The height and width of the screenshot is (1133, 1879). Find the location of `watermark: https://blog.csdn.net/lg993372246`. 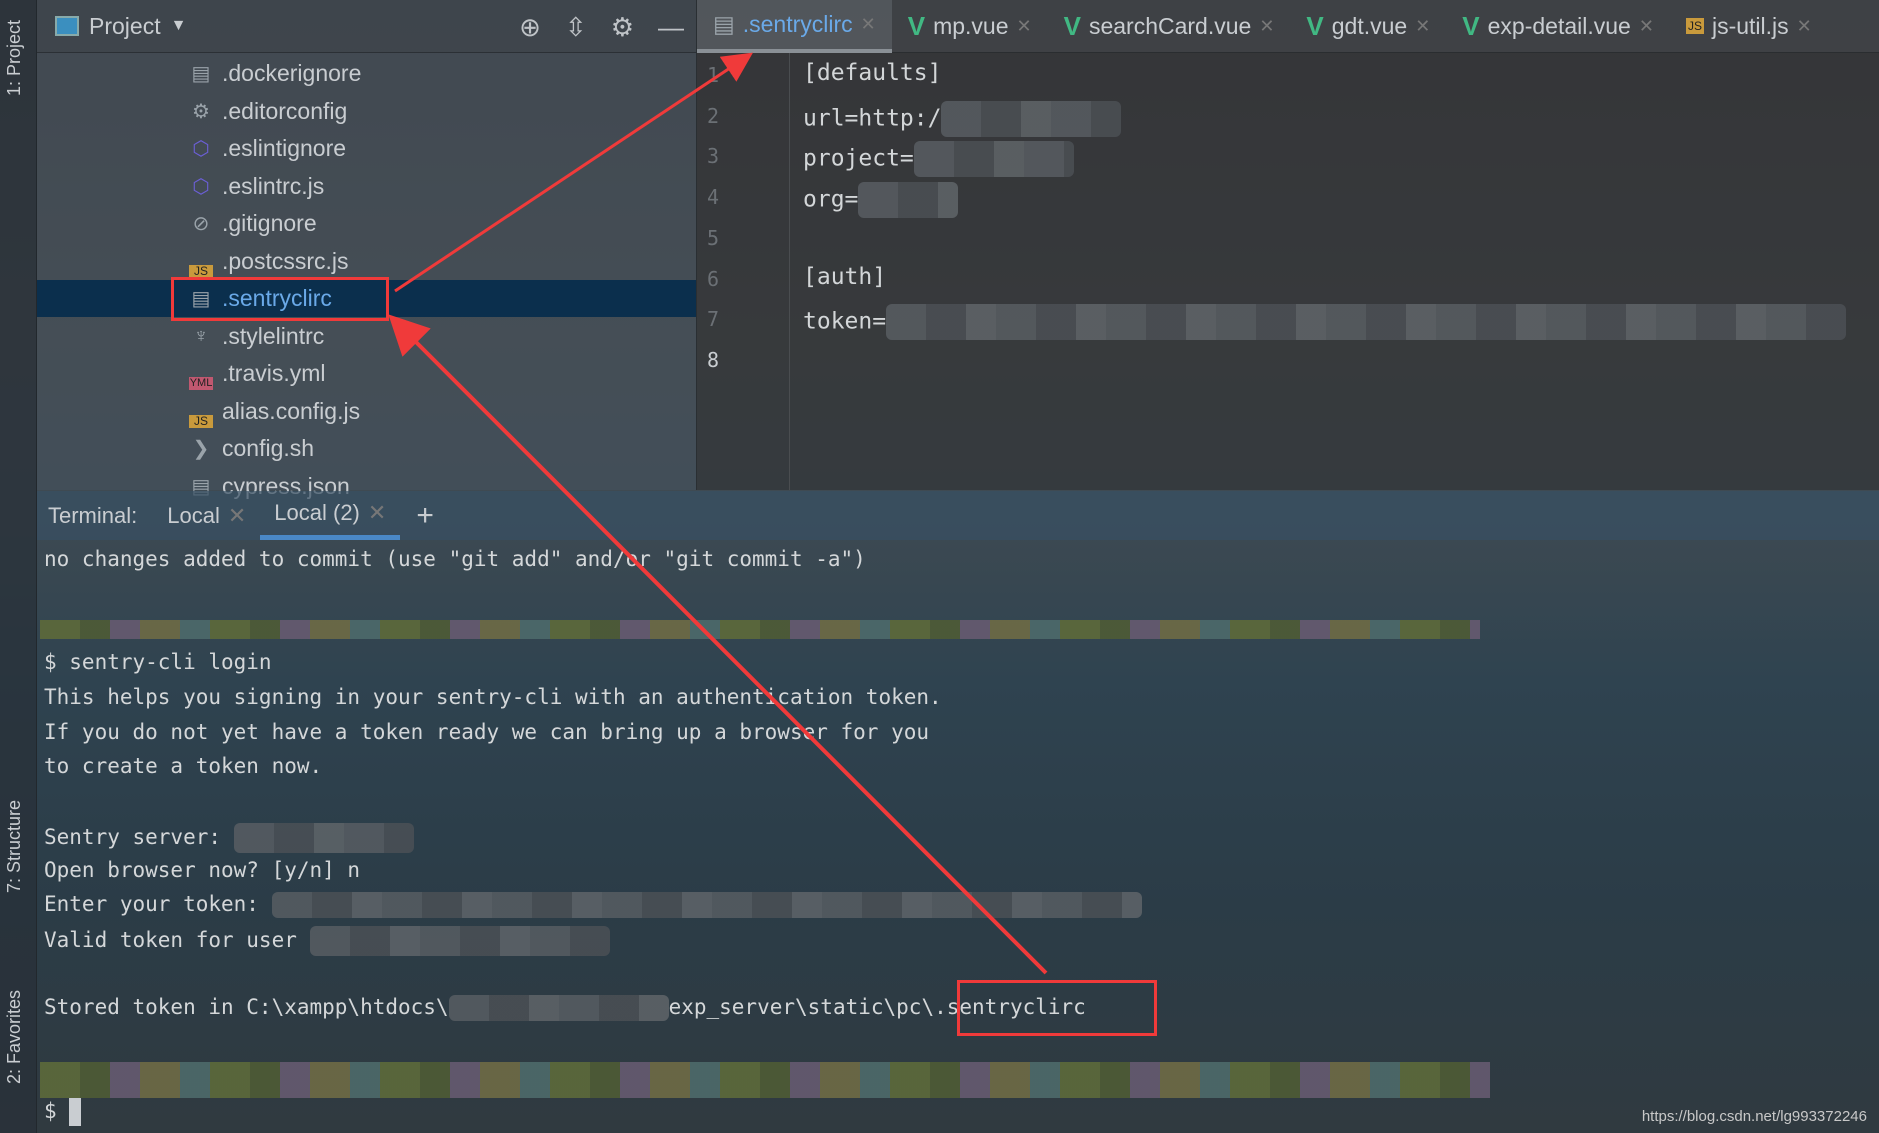

watermark: https://blog.csdn.net/lg993372246 is located at coordinates (1754, 1116).